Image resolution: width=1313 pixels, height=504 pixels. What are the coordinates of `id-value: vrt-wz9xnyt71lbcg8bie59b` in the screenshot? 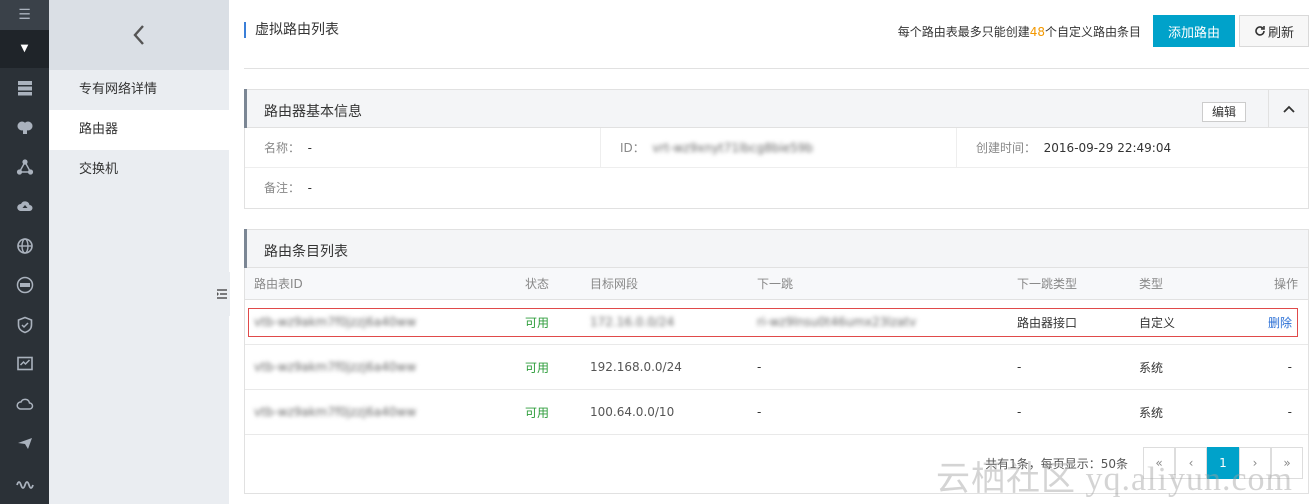 It's located at (733, 148).